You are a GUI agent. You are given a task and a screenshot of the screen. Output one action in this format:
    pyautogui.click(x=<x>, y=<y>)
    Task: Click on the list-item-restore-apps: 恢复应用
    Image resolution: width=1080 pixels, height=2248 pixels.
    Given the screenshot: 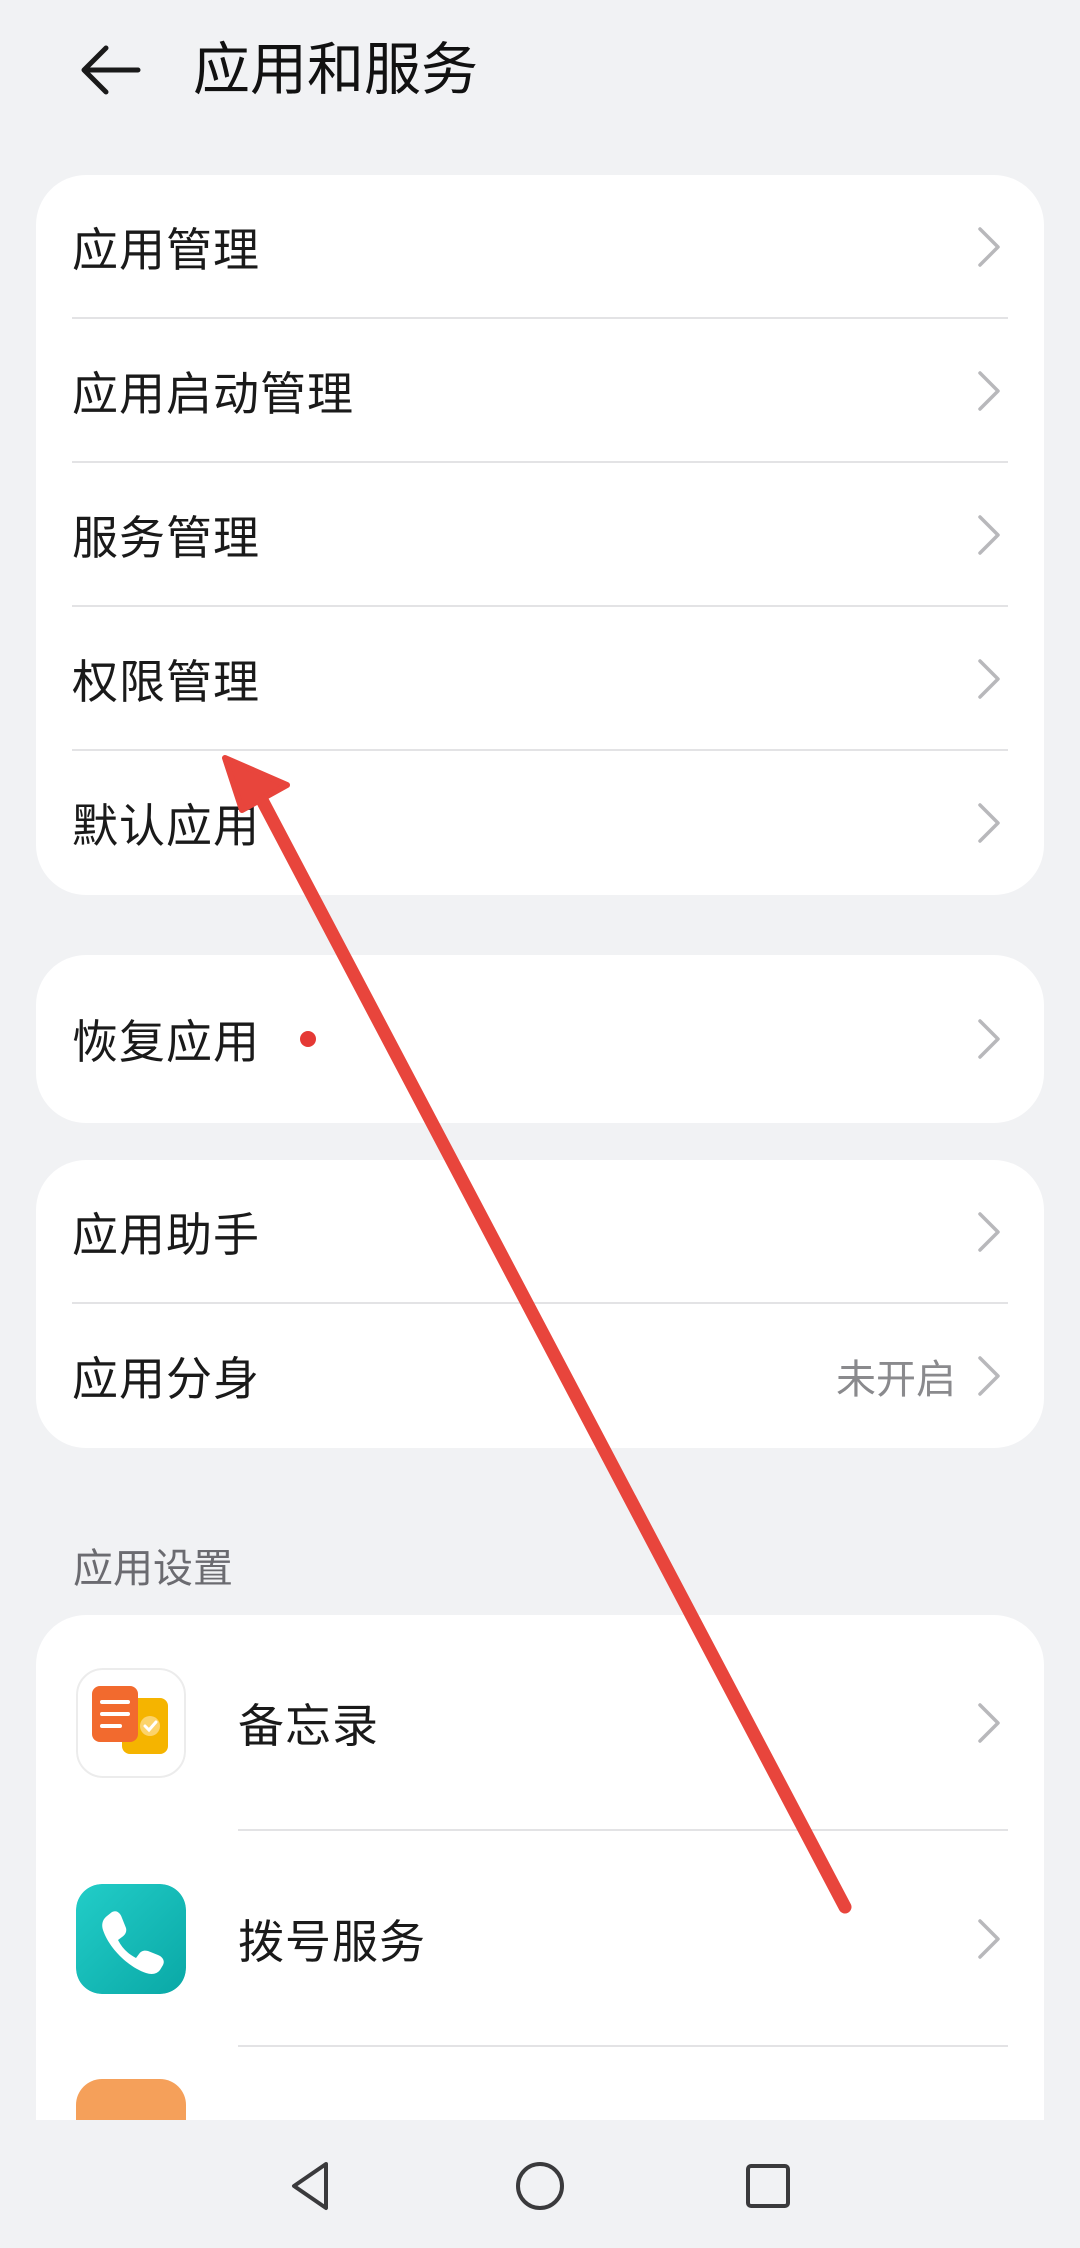 What is the action you would take?
    pyautogui.click(x=540, y=1039)
    